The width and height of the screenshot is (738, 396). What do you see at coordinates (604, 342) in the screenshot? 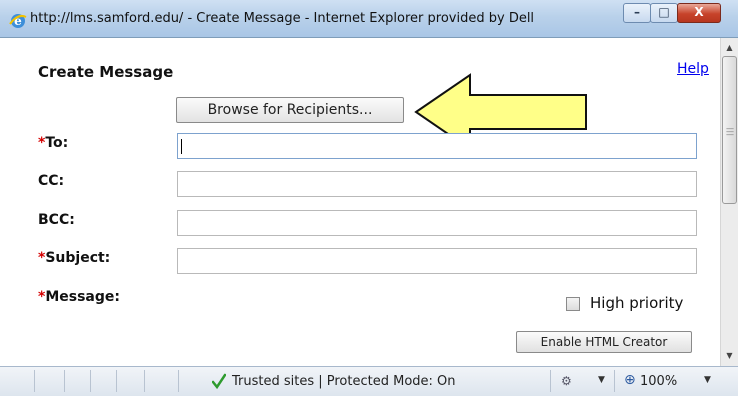
I see `enable-html-creator-button: Enable HTML Creator` at bounding box center [604, 342].